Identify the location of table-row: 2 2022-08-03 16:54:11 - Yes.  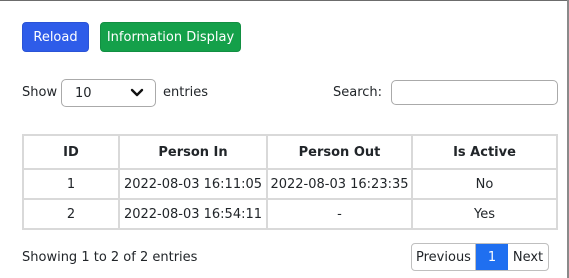
(290, 214).